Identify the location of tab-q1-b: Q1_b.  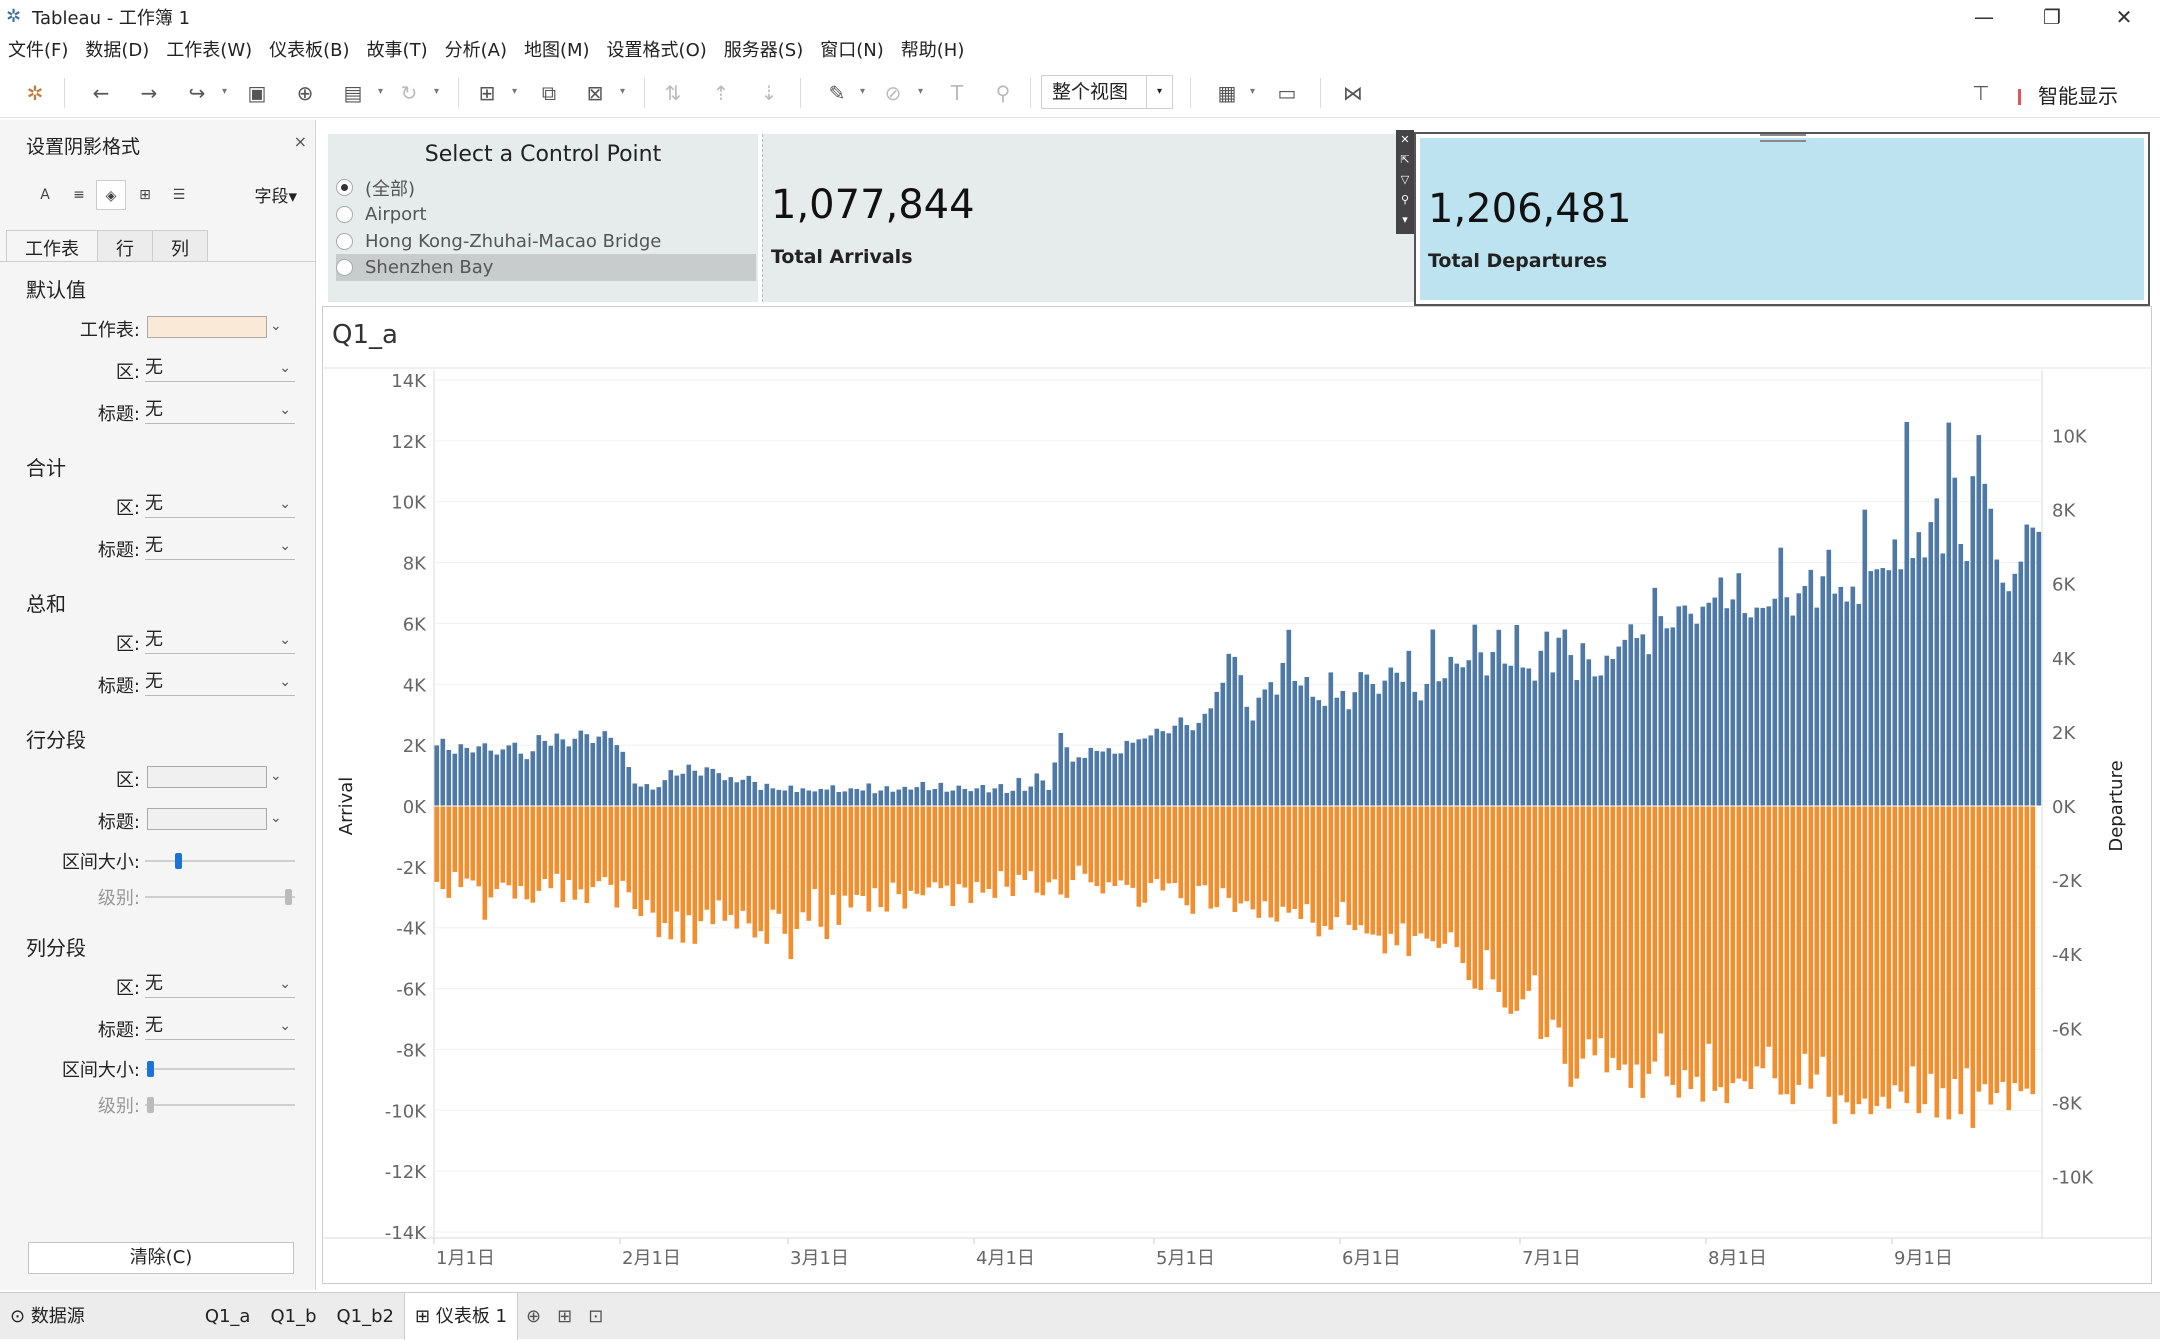
(293, 1316).